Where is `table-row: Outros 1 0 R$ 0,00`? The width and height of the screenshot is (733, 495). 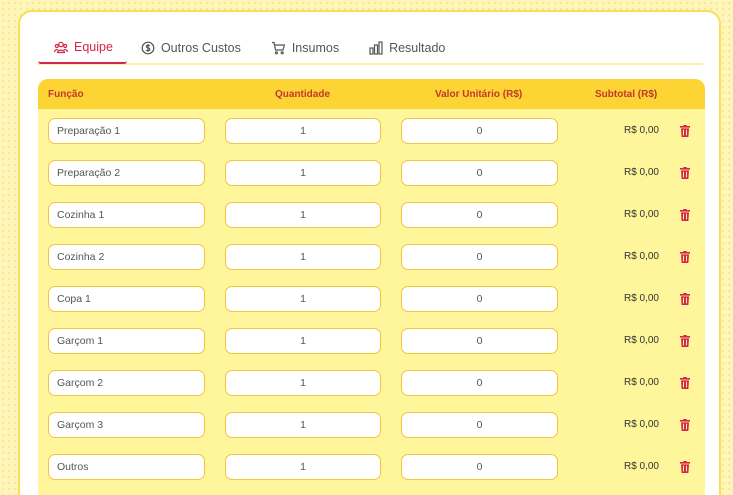 table-row: Outros 1 0 R$ 0,00 is located at coordinates (371, 467).